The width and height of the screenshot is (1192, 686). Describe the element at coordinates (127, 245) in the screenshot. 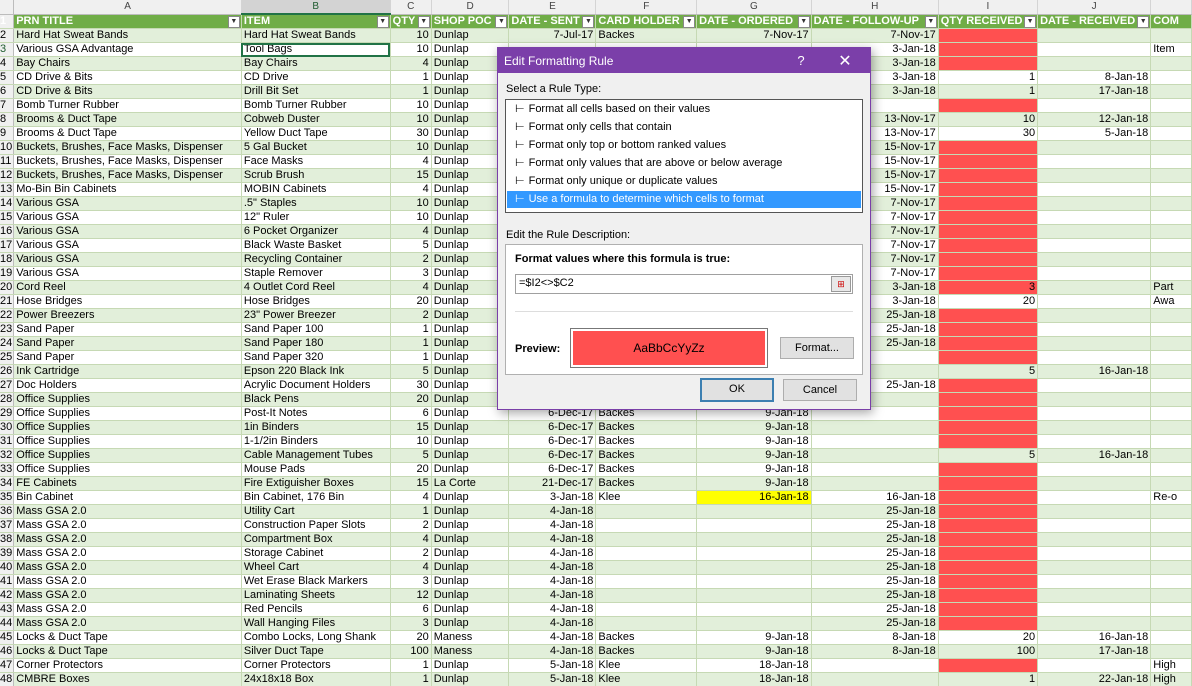

I see `cell: Various GSA` at that location.